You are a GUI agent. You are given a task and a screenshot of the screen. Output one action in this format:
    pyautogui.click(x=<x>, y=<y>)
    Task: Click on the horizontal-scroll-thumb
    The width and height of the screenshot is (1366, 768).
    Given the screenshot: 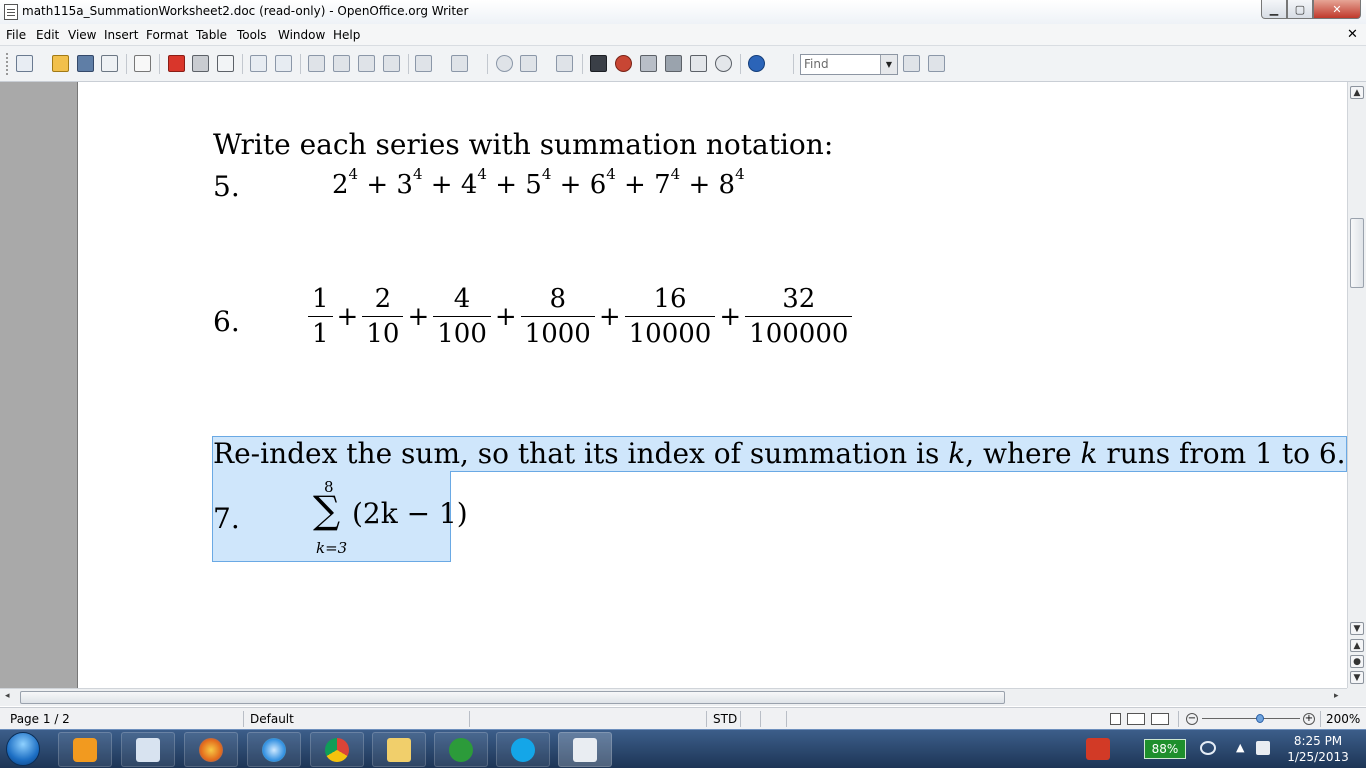 What is the action you would take?
    pyautogui.click(x=512, y=697)
    